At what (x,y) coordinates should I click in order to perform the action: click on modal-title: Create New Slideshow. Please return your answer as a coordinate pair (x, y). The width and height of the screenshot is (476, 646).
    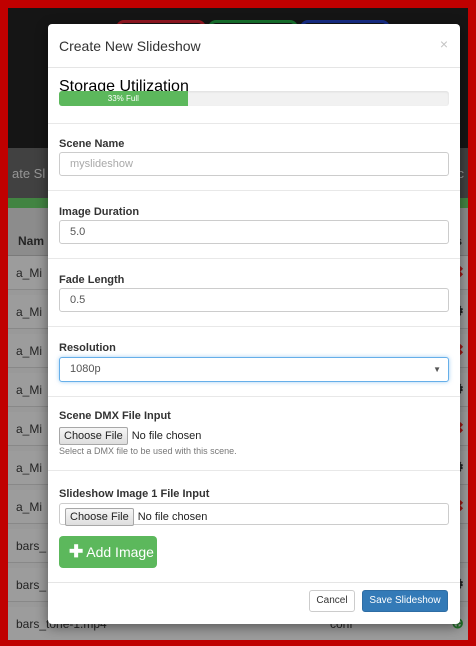
    Looking at the image, I should click on (130, 46).